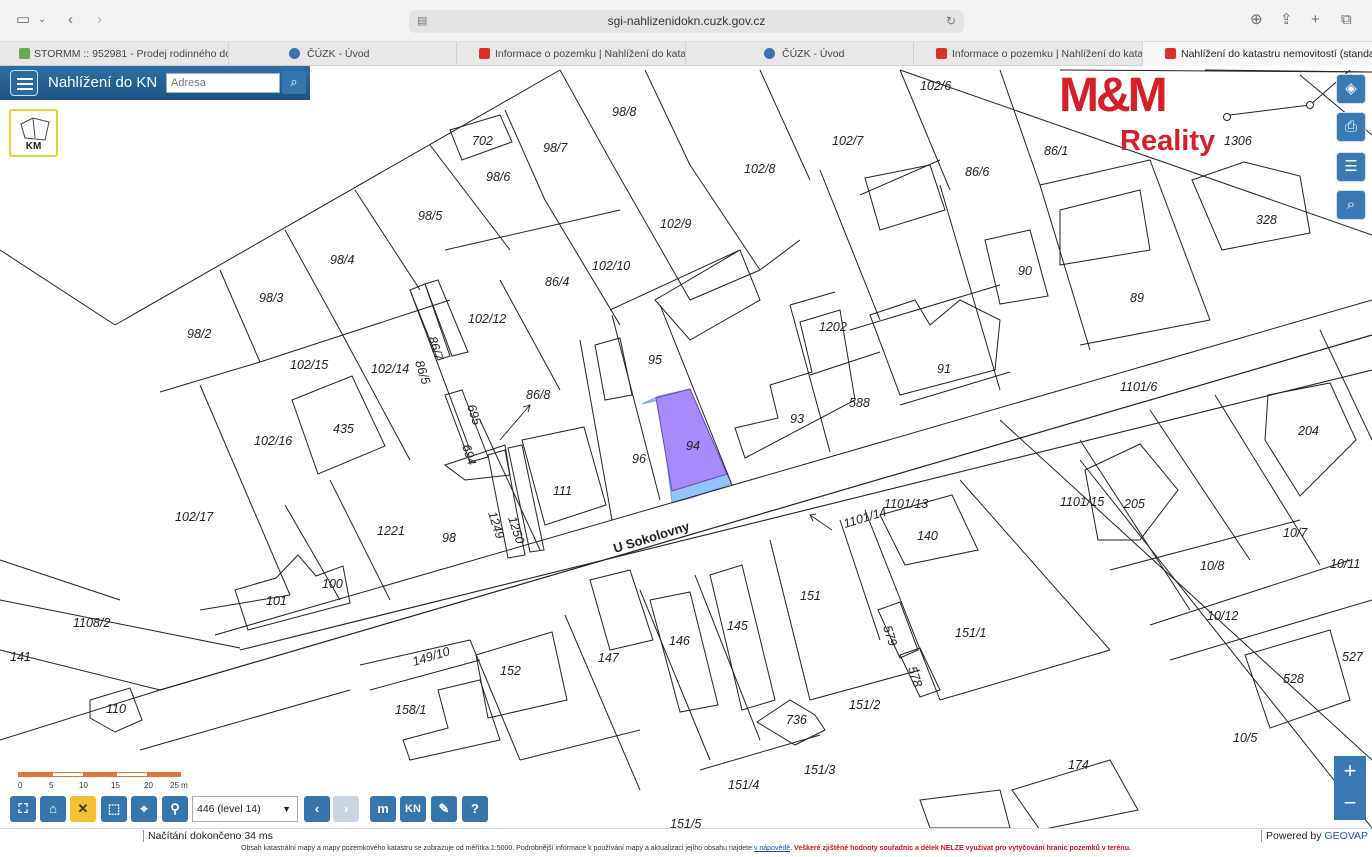 This screenshot has width=1372, height=857. I want to click on parcel-label: 102/16, so click(273, 441).